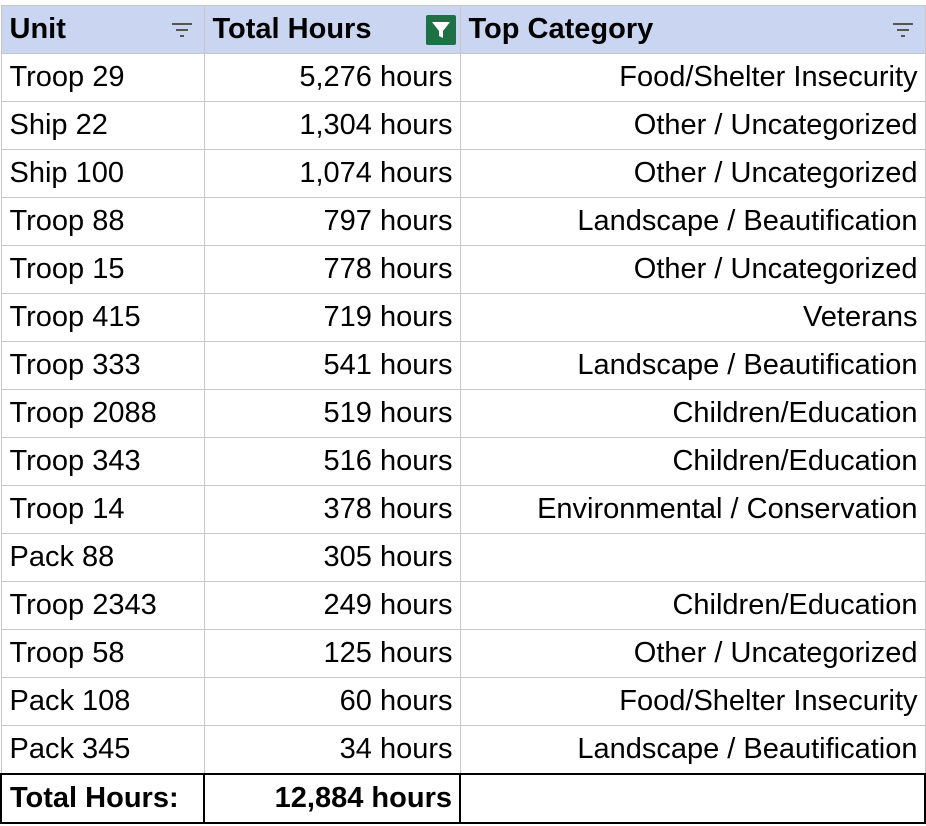  I want to click on hours-cell: 1,304 hours, so click(332, 125).